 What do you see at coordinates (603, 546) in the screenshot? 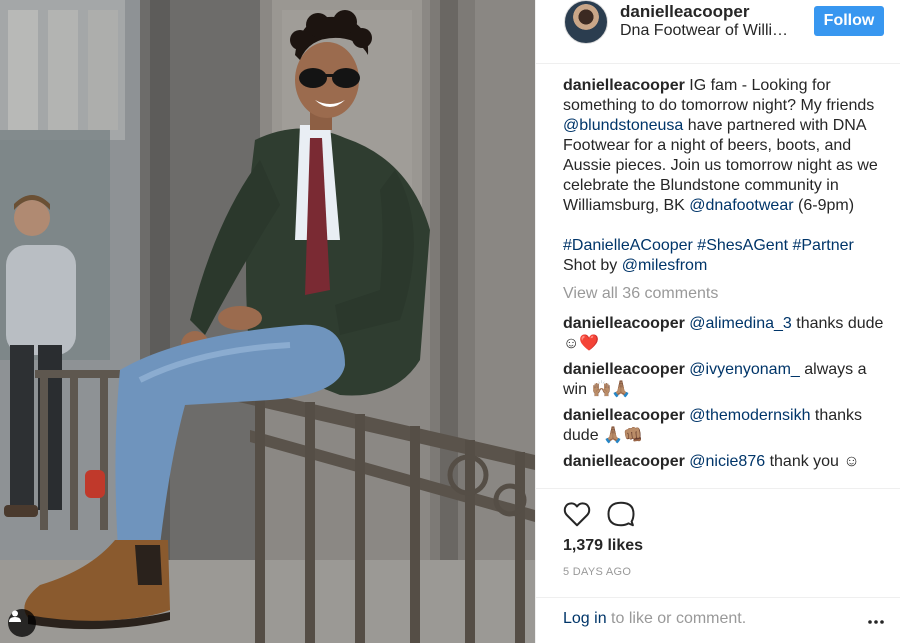
I see `likes-count: 1,379 likes` at bounding box center [603, 546].